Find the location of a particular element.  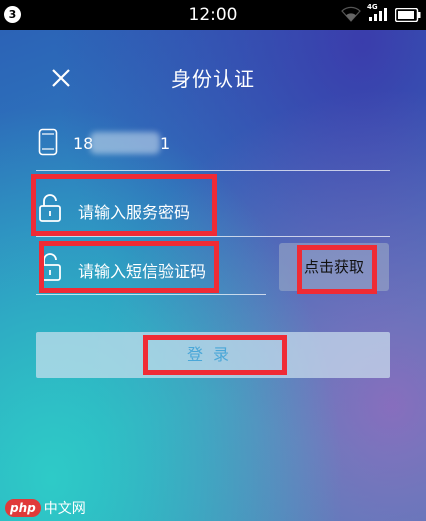

logo-text: 中文网 is located at coordinates (64, 509).